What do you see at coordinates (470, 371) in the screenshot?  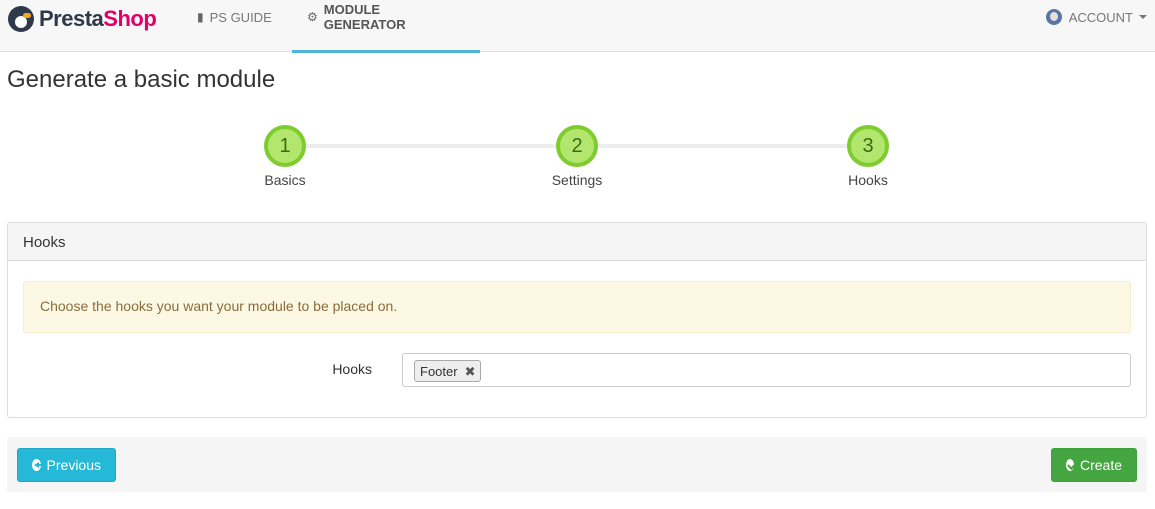 I see `remove-tag-icon: ✖` at bounding box center [470, 371].